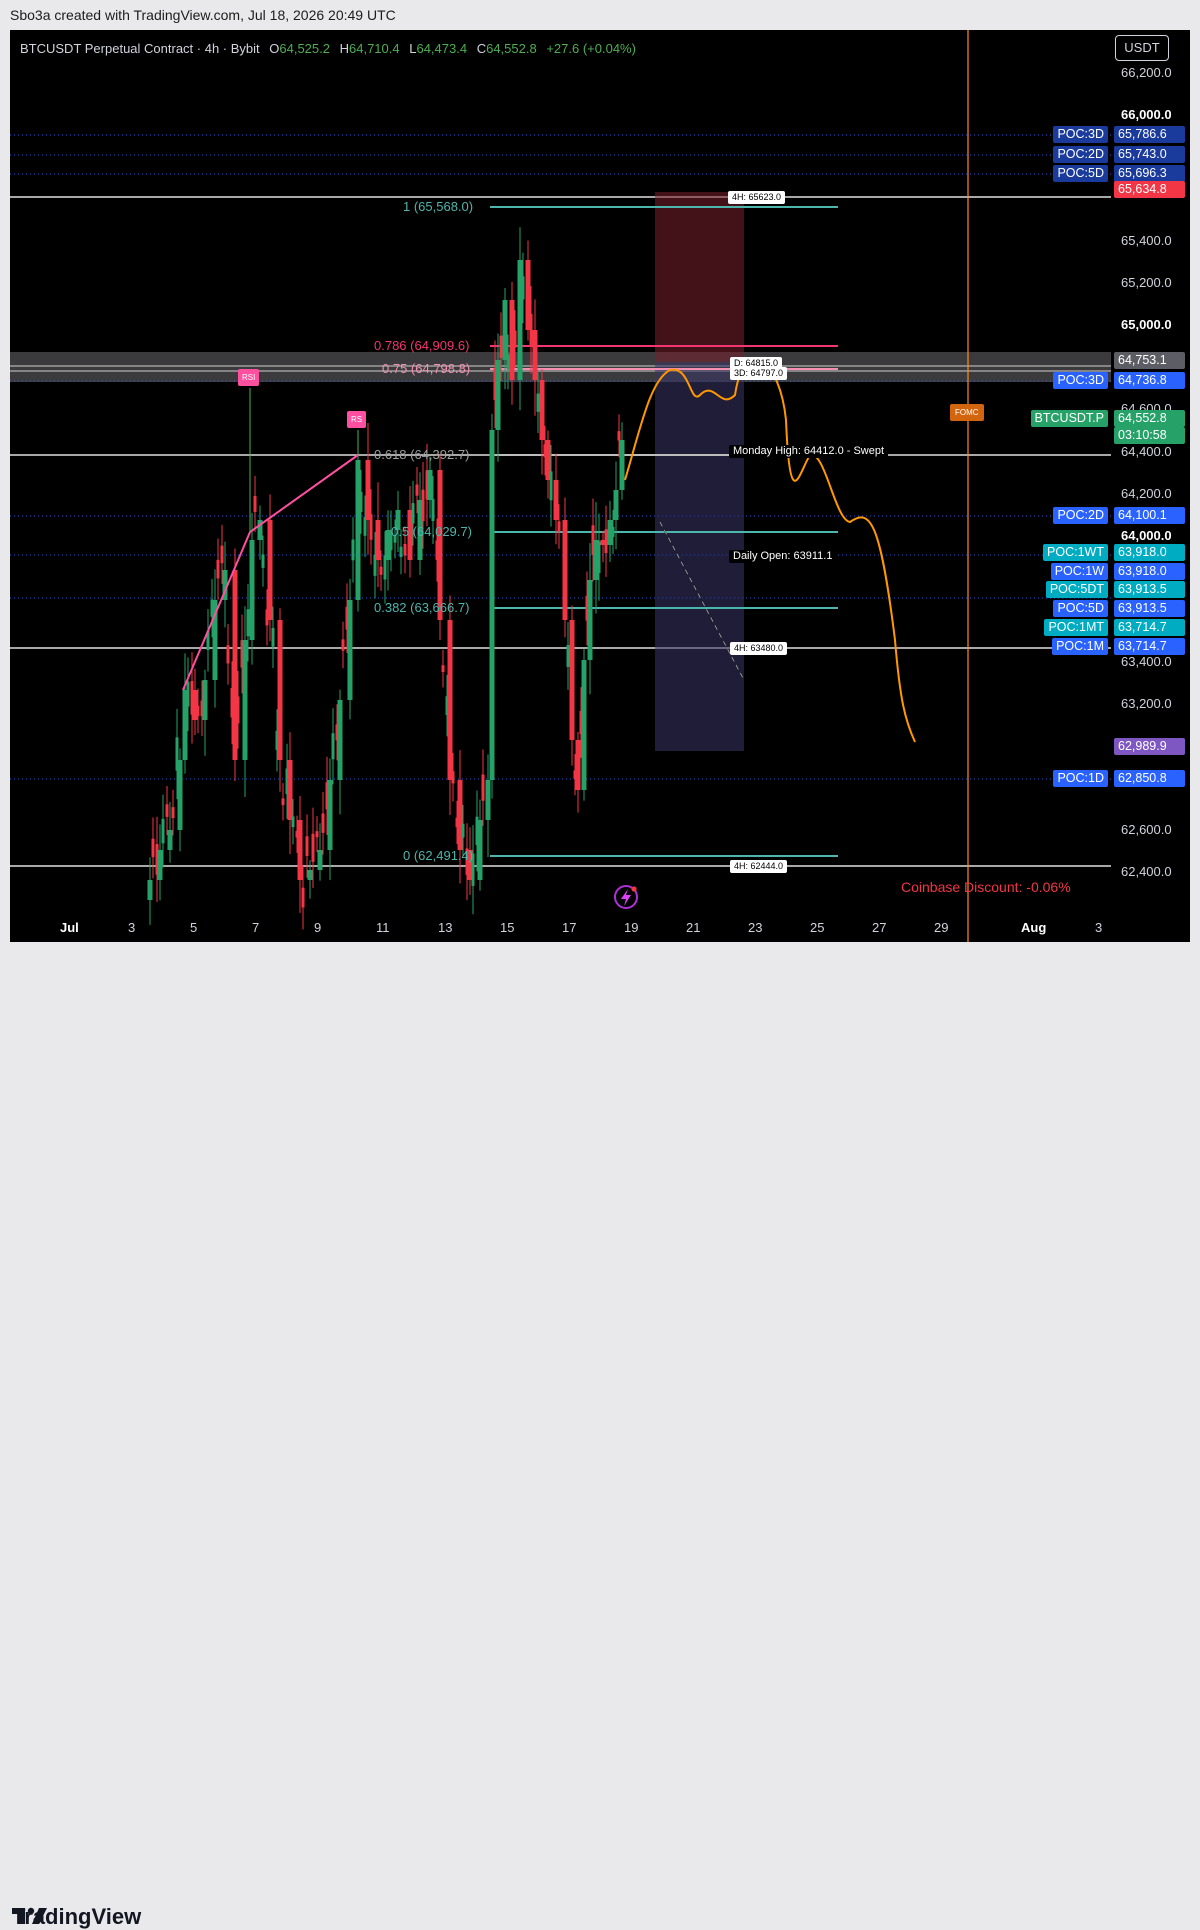  Describe the element at coordinates (132, 927) in the screenshot. I see `time-tick-label: 3` at that location.